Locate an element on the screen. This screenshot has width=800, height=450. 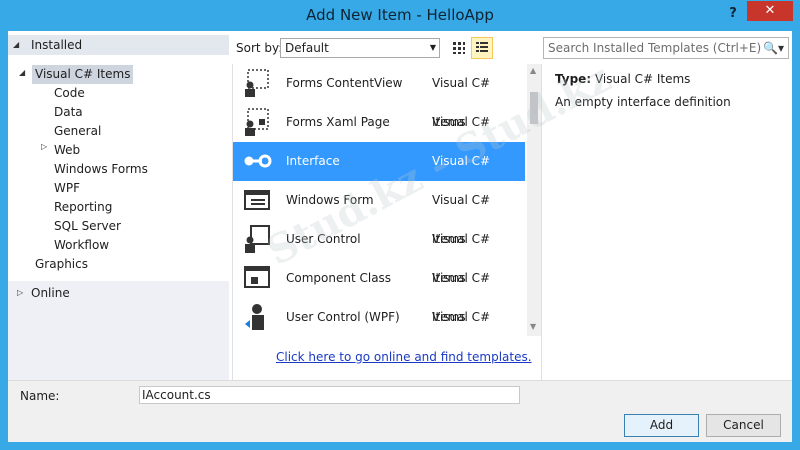
list-view-icon is located at coordinates (482, 47).